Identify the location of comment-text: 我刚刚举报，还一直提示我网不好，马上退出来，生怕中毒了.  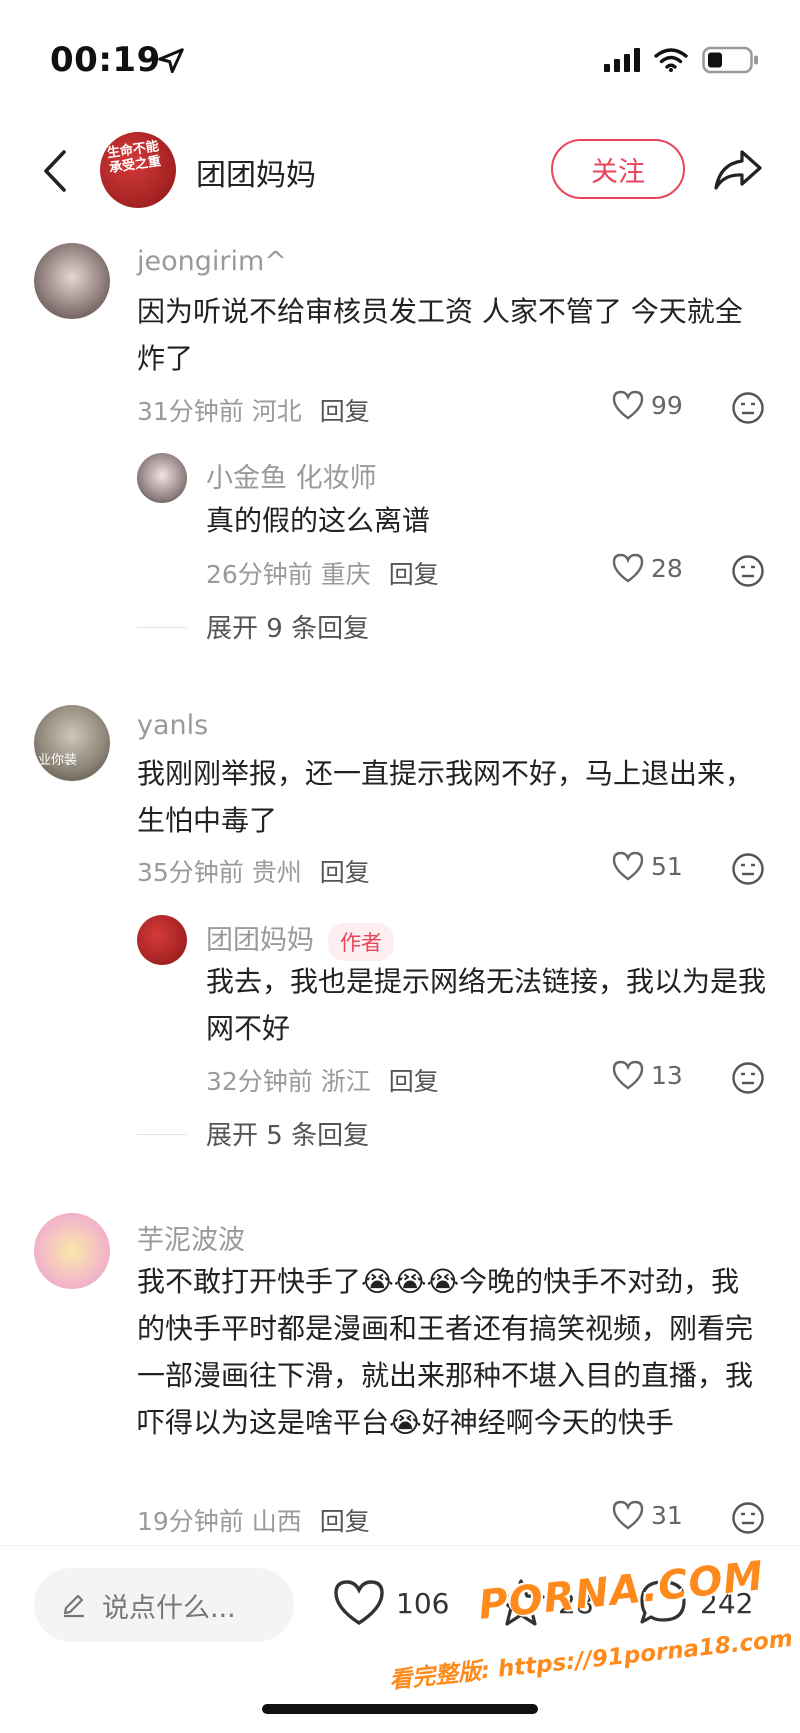
(445, 797).